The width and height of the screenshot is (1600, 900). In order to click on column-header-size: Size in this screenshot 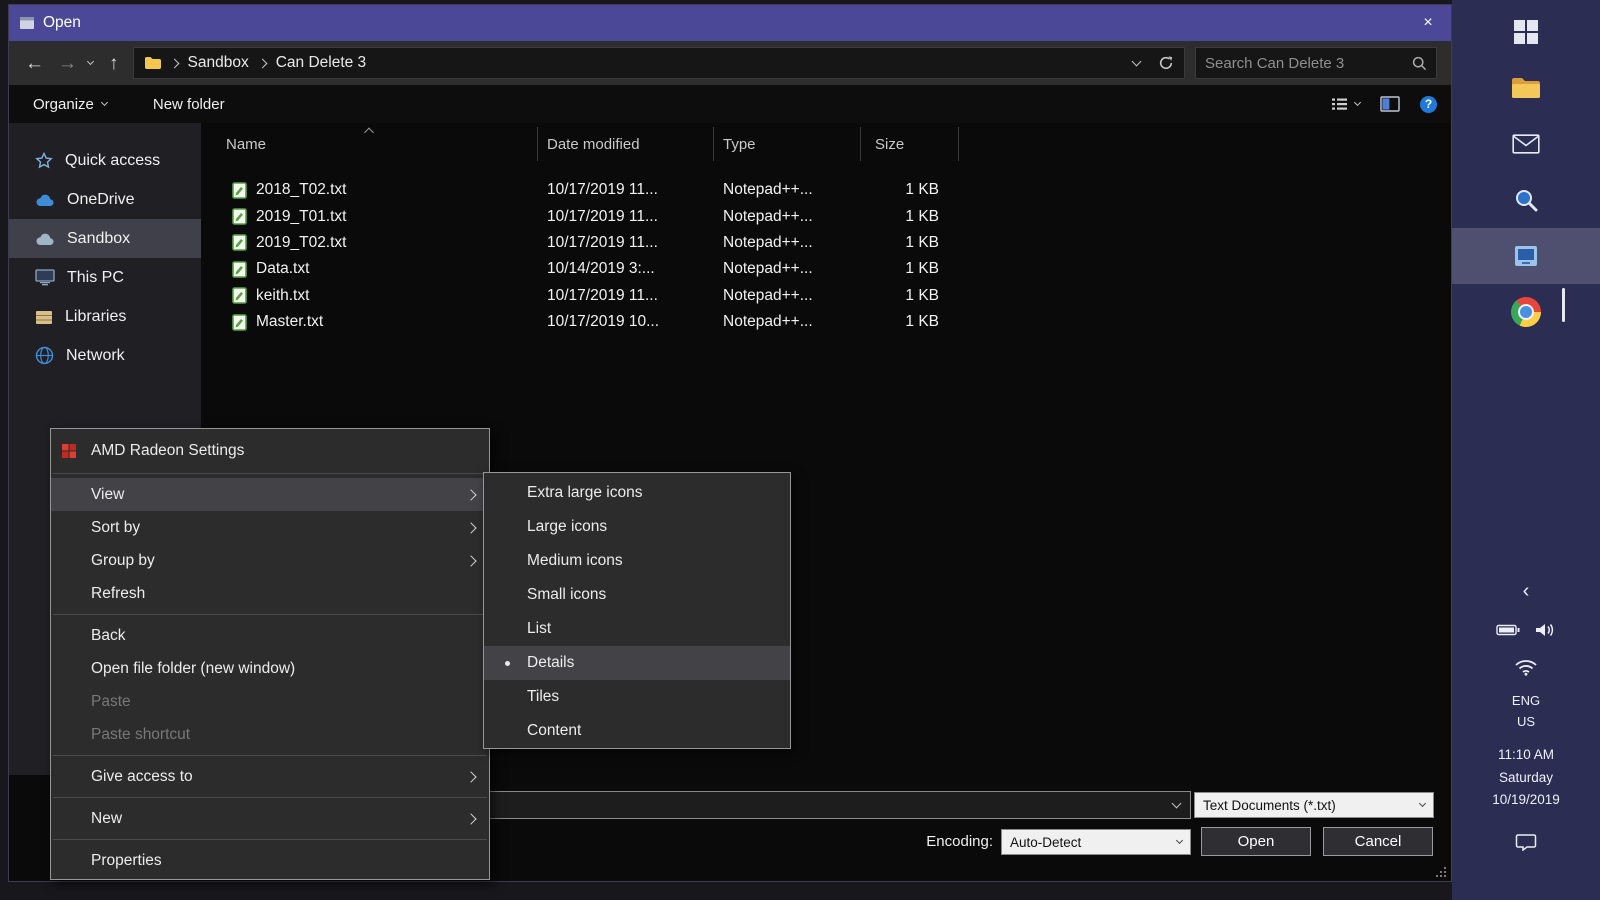, I will do `click(910, 144)`.